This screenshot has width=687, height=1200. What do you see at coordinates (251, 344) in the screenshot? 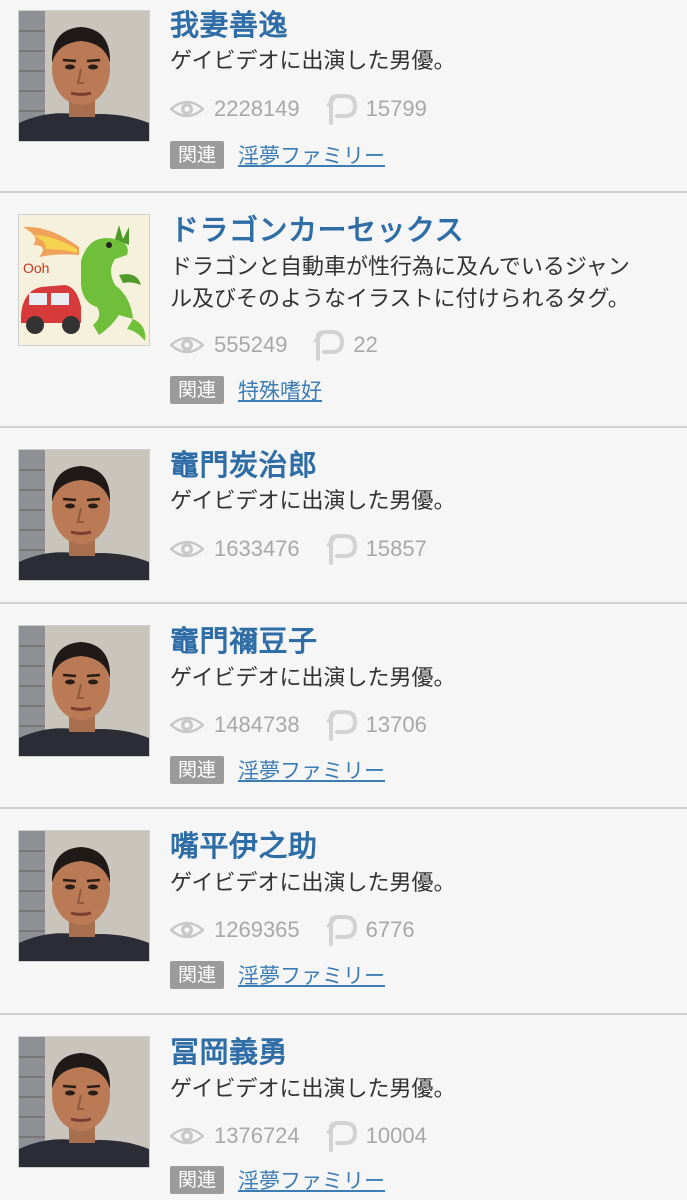
I see `view-count: 555249` at bounding box center [251, 344].